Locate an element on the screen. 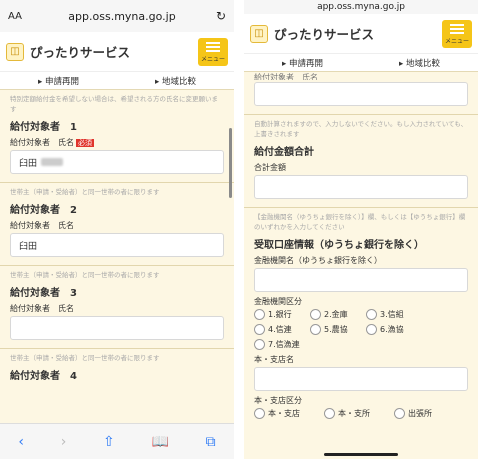  home-indicator is located at coordinates (361, 454).